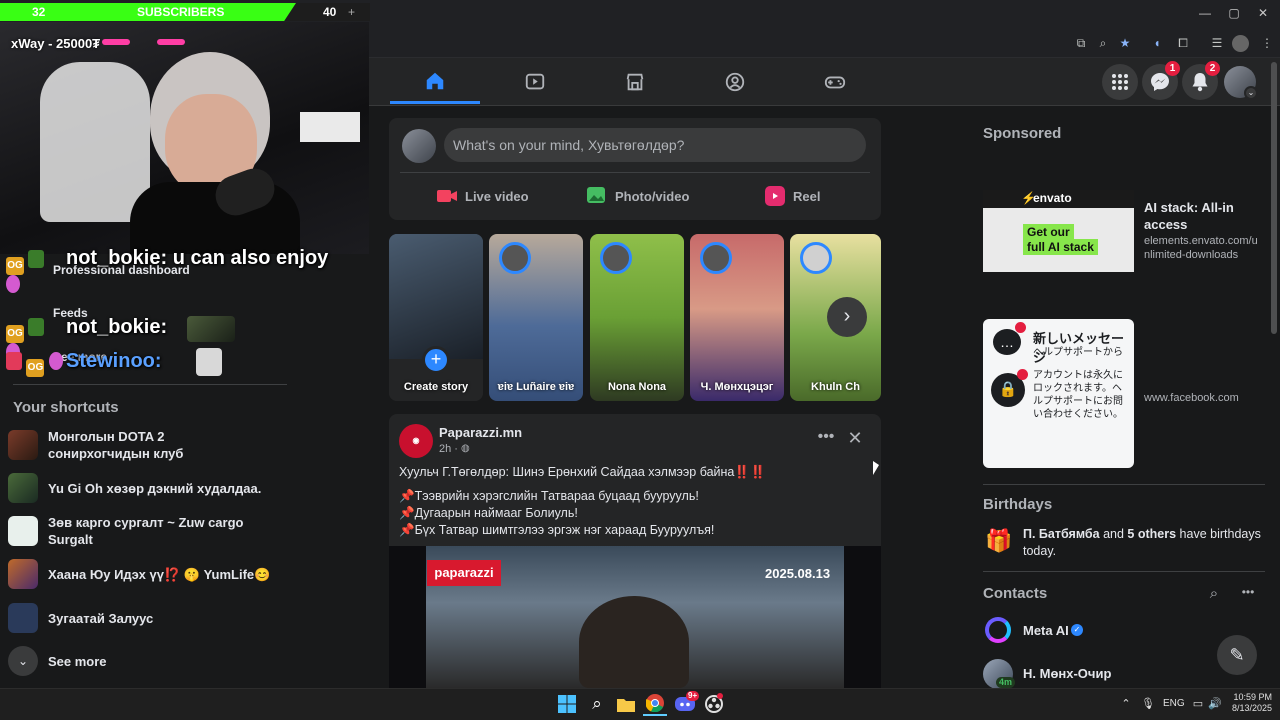 The width and height of the screenshot is (1280, 720). Describe the element at coordinates (148, 574) in the screenshot. I see `shortcut-item: Хаана Юу Идэх үү⁉️ 🤫 YumLife😊` at that location.